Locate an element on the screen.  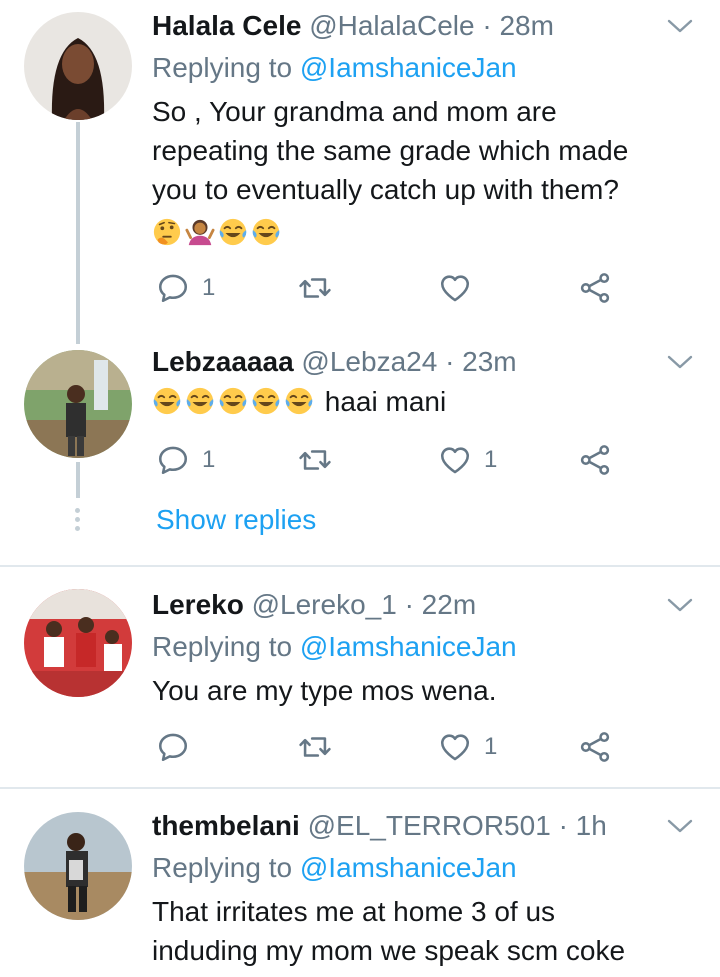
display-name: Halala Cele is located at coordinates (226, 25).